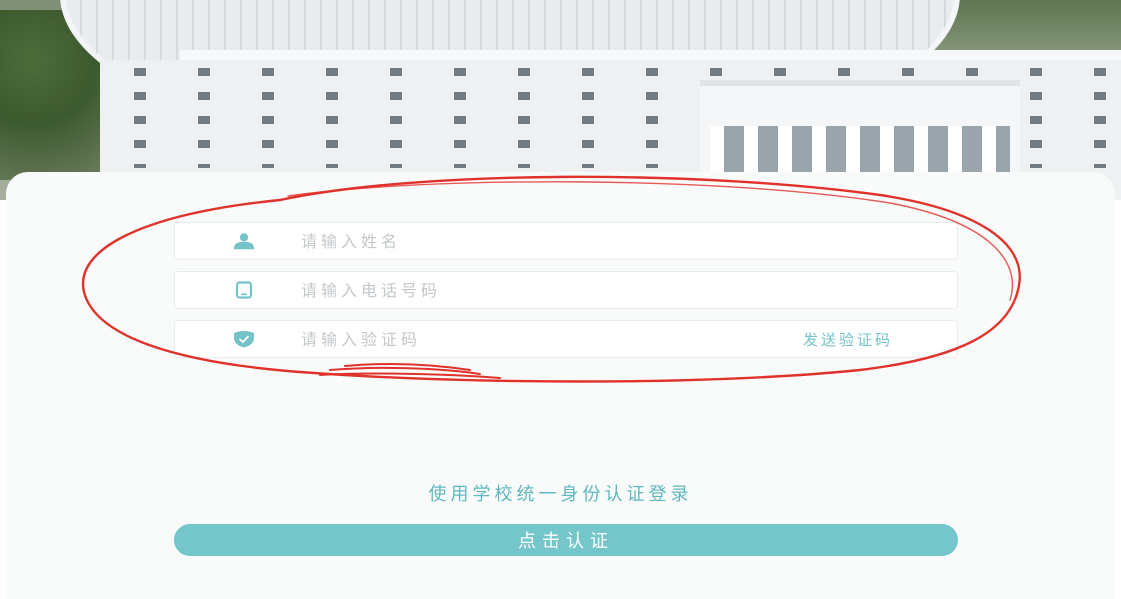  I want to click on shield-icon, so click(244, 339).